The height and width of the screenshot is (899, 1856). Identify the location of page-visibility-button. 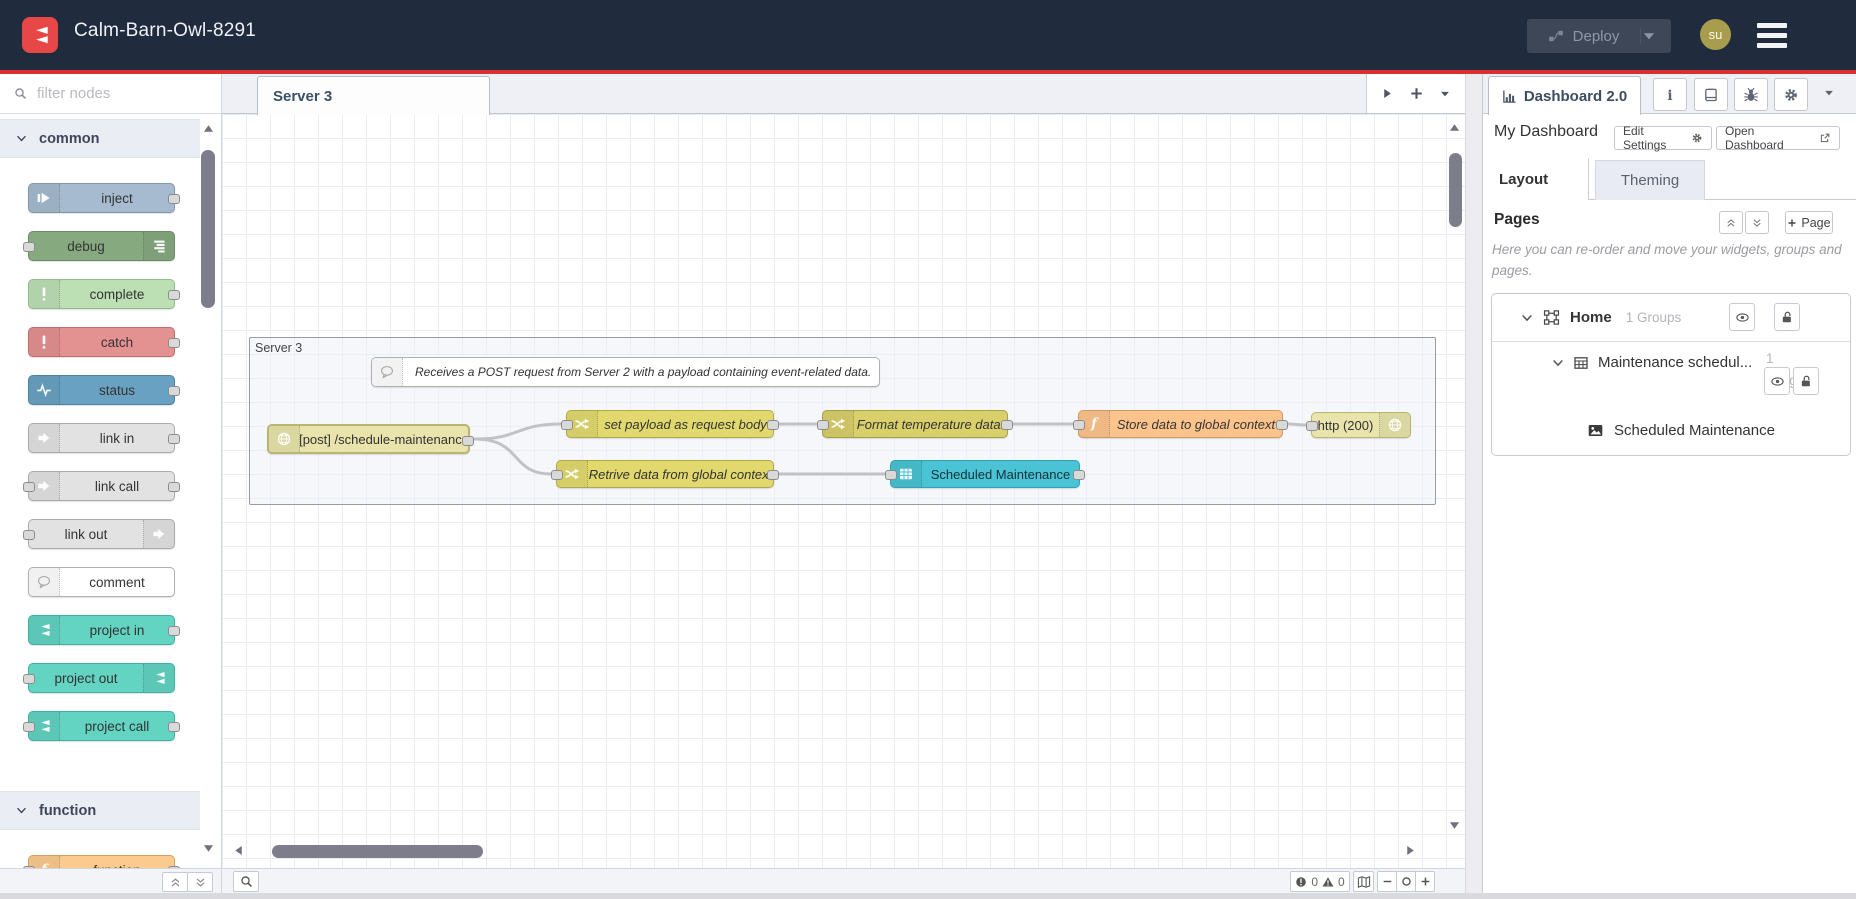
(1742, 317).